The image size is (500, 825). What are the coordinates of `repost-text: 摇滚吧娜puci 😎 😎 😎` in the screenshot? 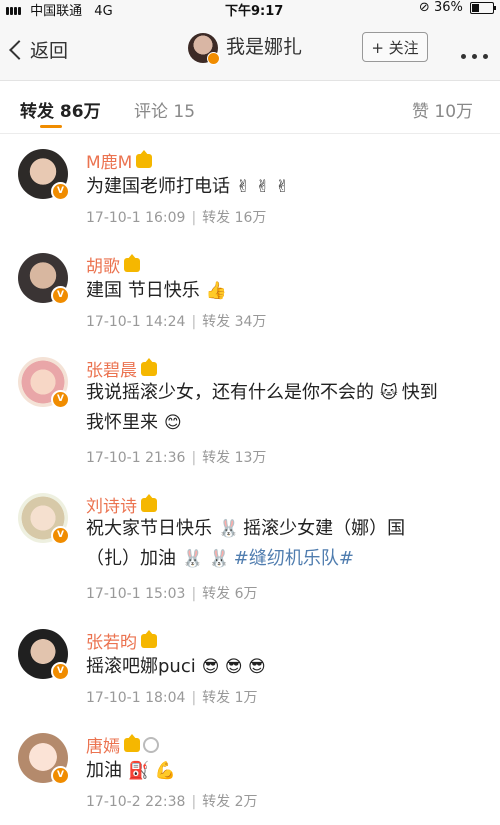 It's located at (286, 667).